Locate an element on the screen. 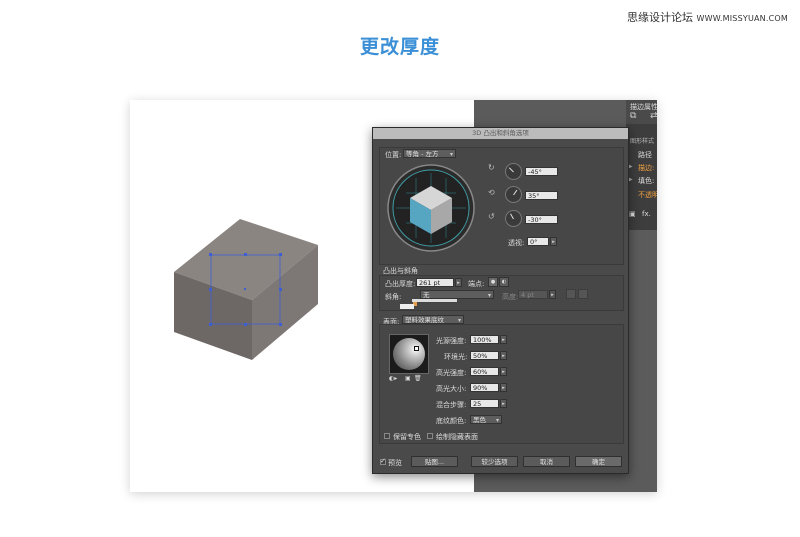  move-light-back-icon: ◐▸ is located at coordinates (393, 378).